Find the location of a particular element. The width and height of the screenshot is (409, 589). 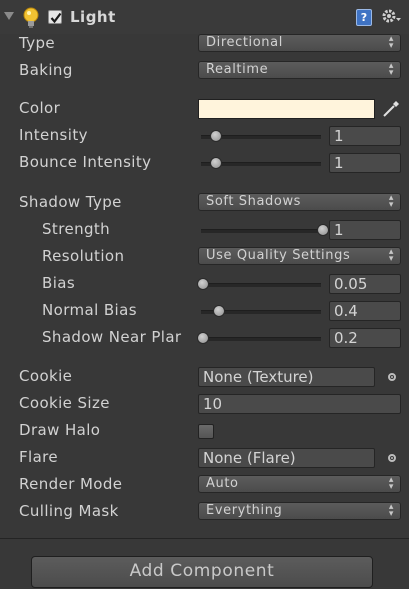

resolution-dropdown: Use Quality Settings ▴ ▾ is located at coordinates (299, 256).